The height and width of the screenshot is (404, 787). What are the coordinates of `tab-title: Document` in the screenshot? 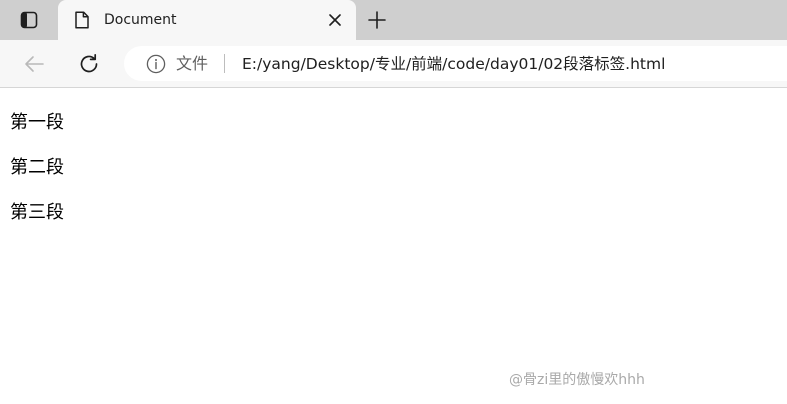 It's located at (140, 20).